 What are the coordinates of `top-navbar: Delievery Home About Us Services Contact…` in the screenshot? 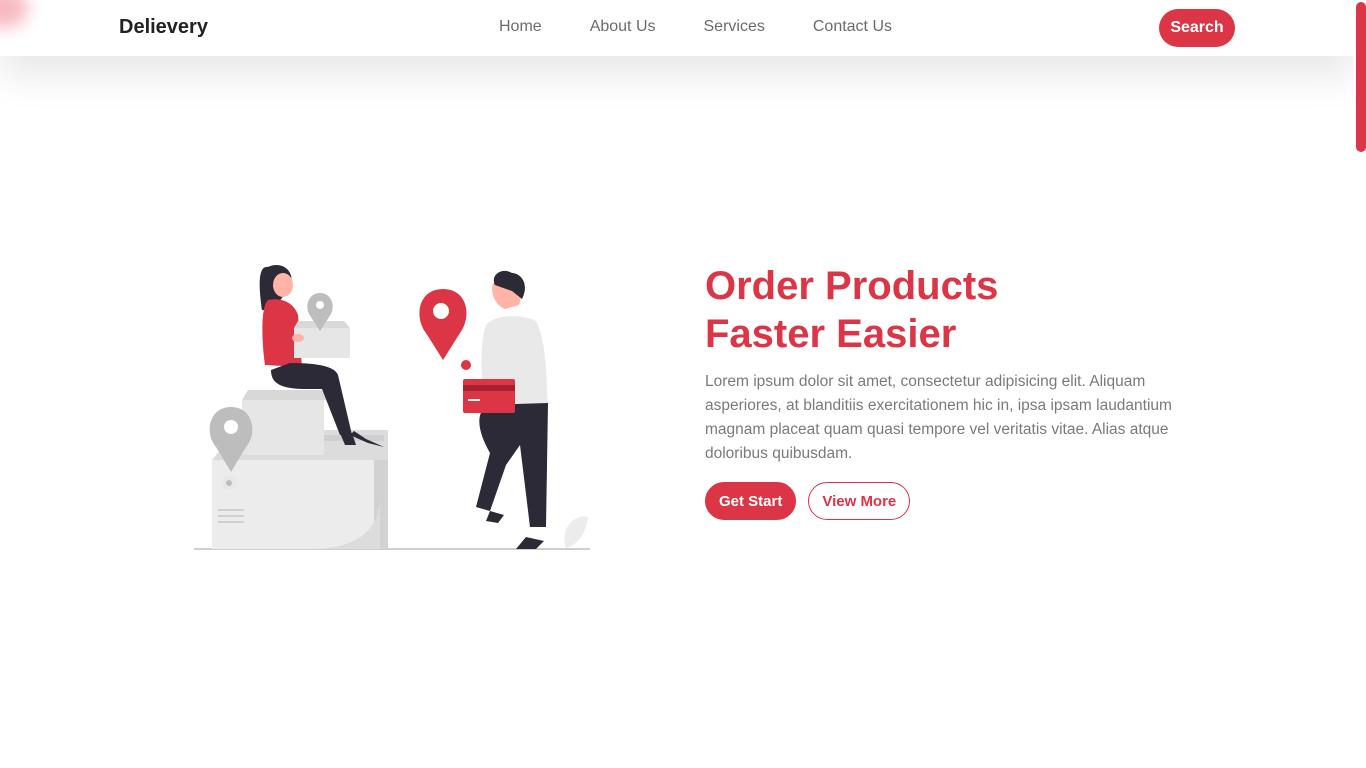 It's located at (677, 28).